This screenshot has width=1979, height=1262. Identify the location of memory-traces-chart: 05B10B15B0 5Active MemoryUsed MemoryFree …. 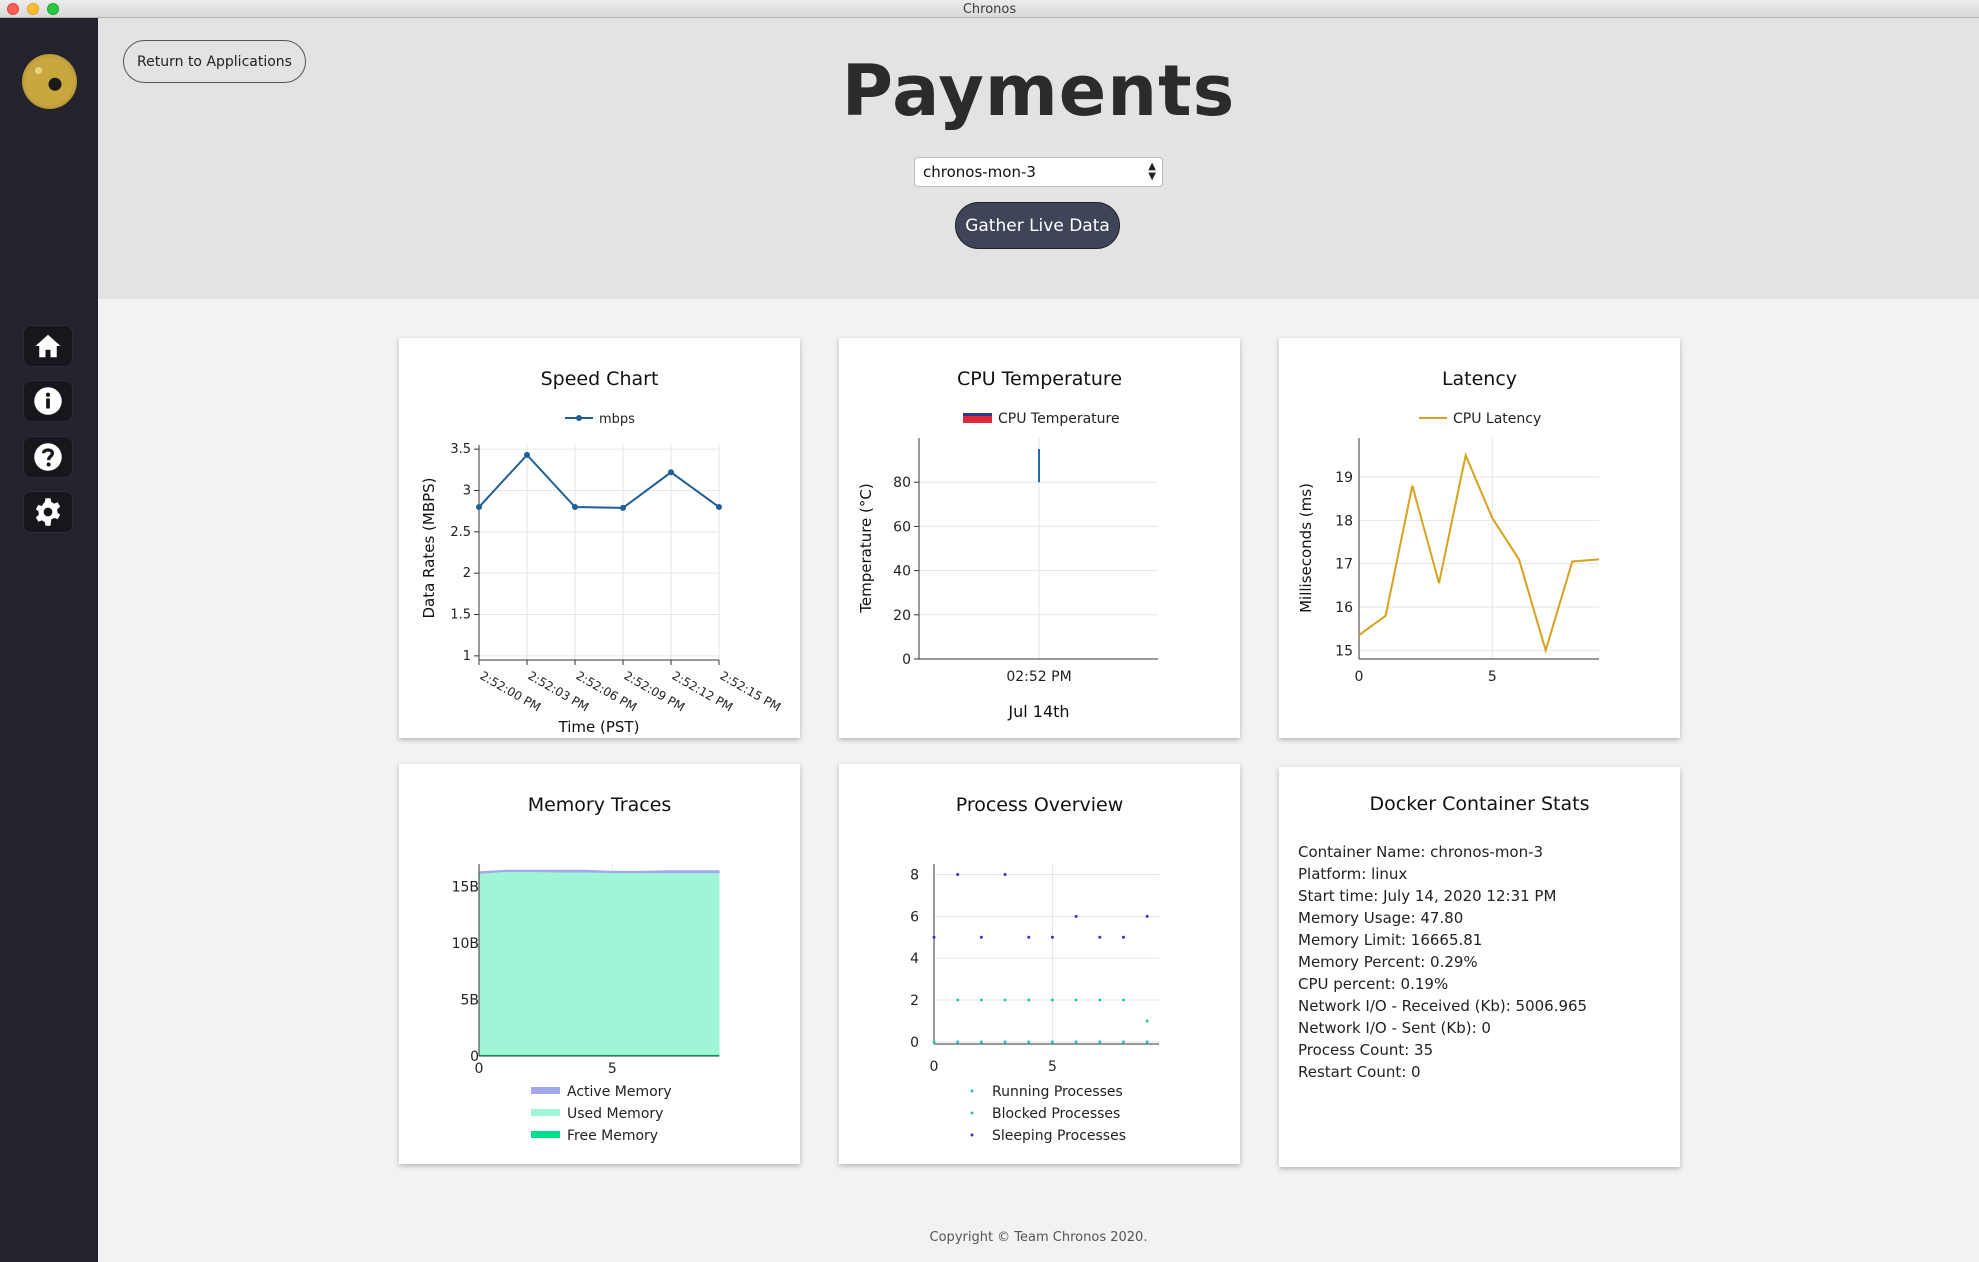
(586, 1004).